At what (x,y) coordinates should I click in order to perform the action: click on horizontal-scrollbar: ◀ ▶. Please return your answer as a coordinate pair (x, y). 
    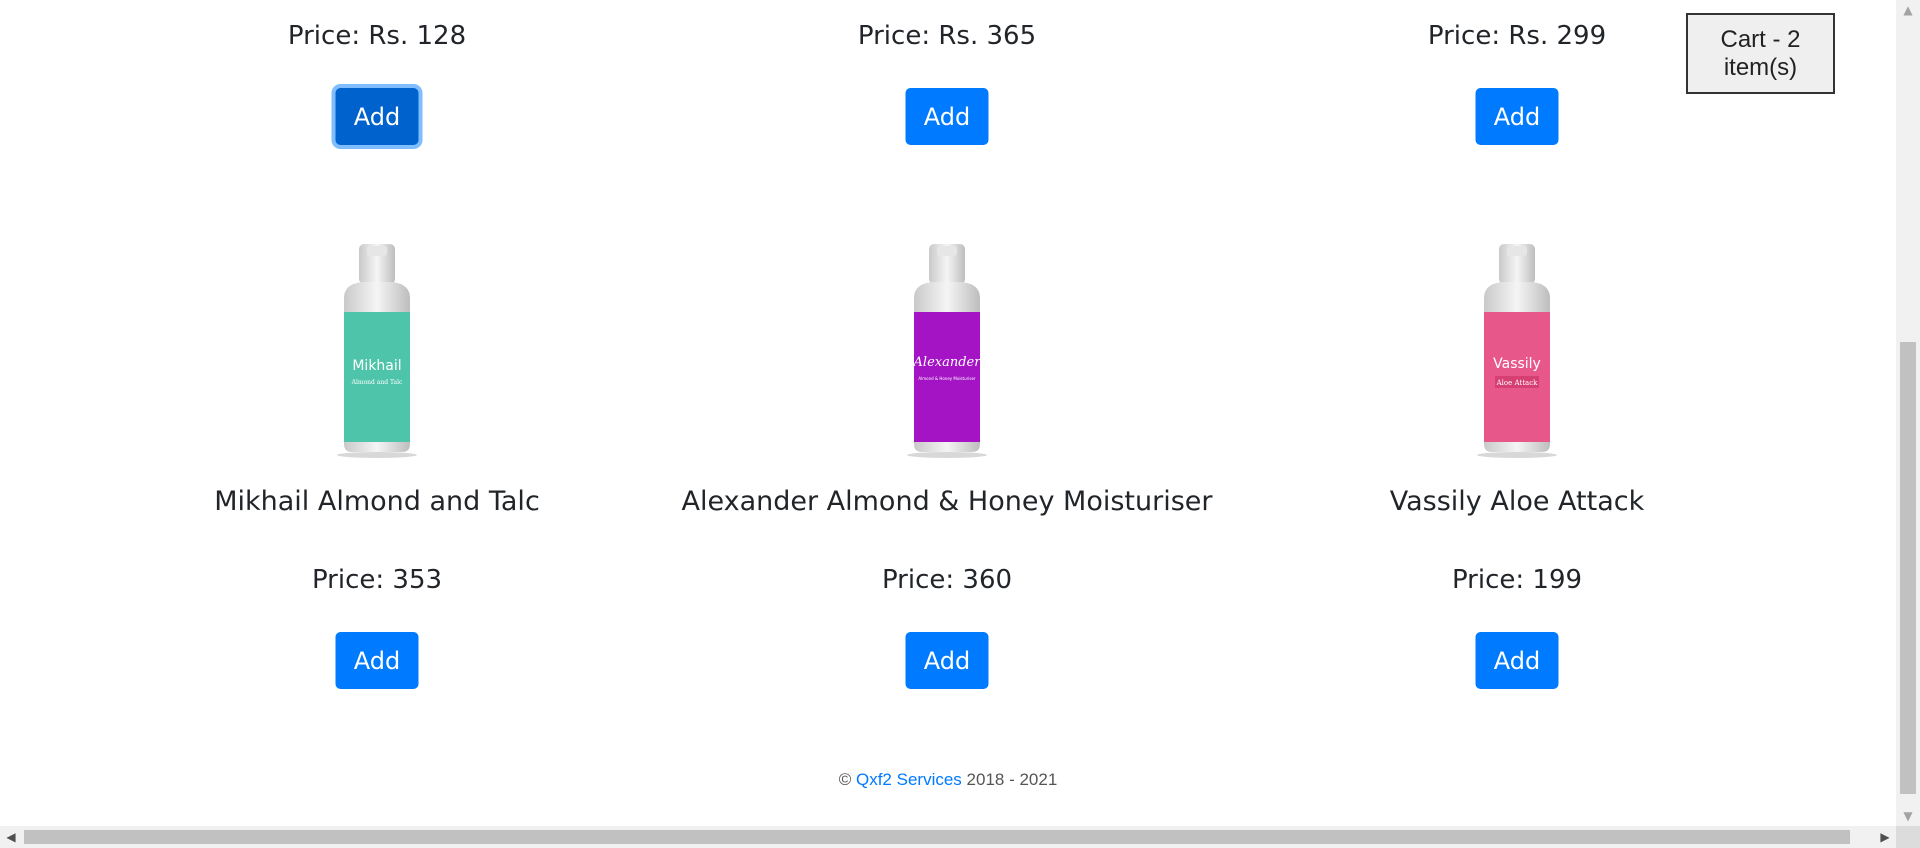
    Looking at the image, I should click on (948, 837).